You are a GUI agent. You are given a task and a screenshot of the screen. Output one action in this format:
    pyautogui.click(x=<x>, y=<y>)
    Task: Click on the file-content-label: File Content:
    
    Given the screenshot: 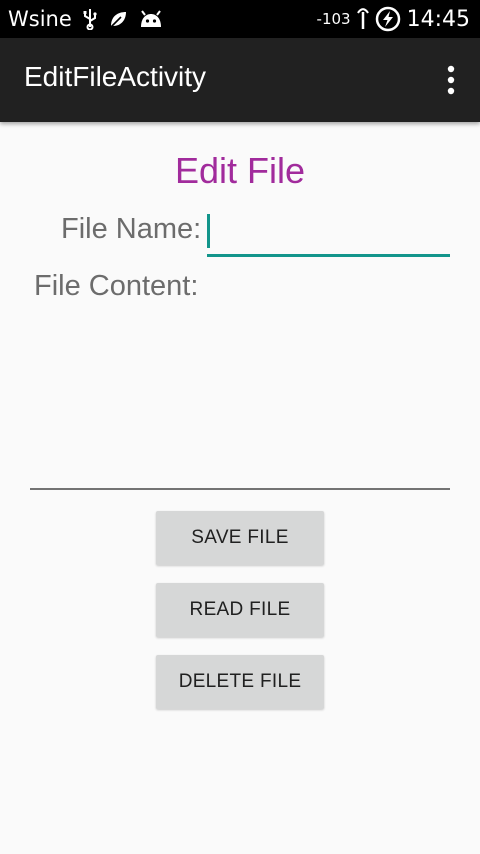 What is the action you would take?
    pyautogui.click(x=116, y=286)
    